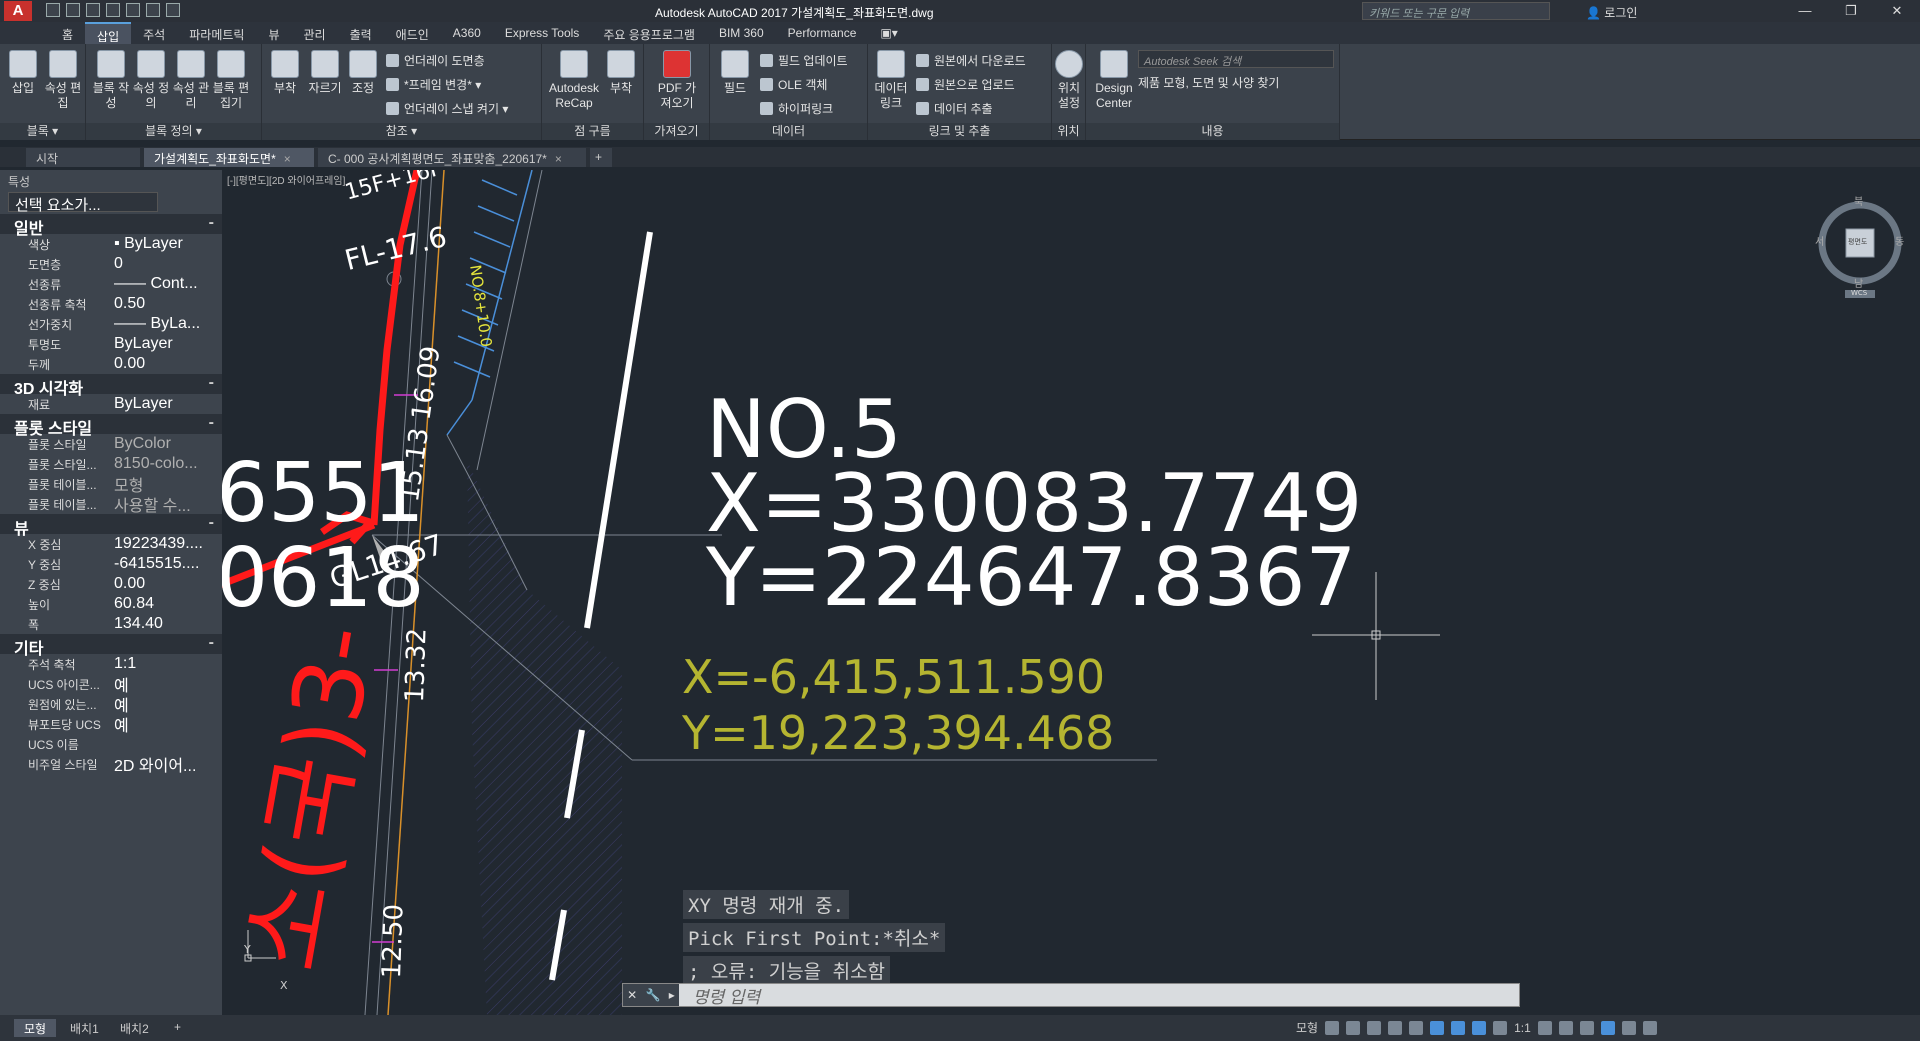  Describe the element at coordinates (111, 304) in the screenshot. I see `property-row: 선종류 축척 0.50` at that location.